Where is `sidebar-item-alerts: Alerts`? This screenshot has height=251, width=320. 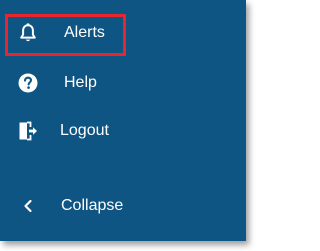
sidebar-item-alerts: Alerts is located at coordinates (115, 33).